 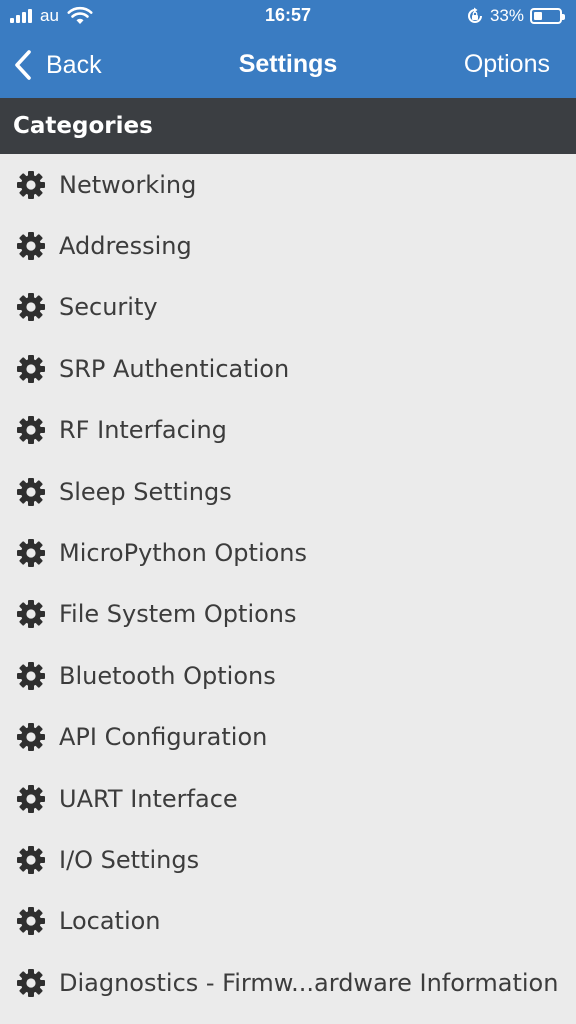 I want to click on options-button: Options, so click(x=507, y=64).